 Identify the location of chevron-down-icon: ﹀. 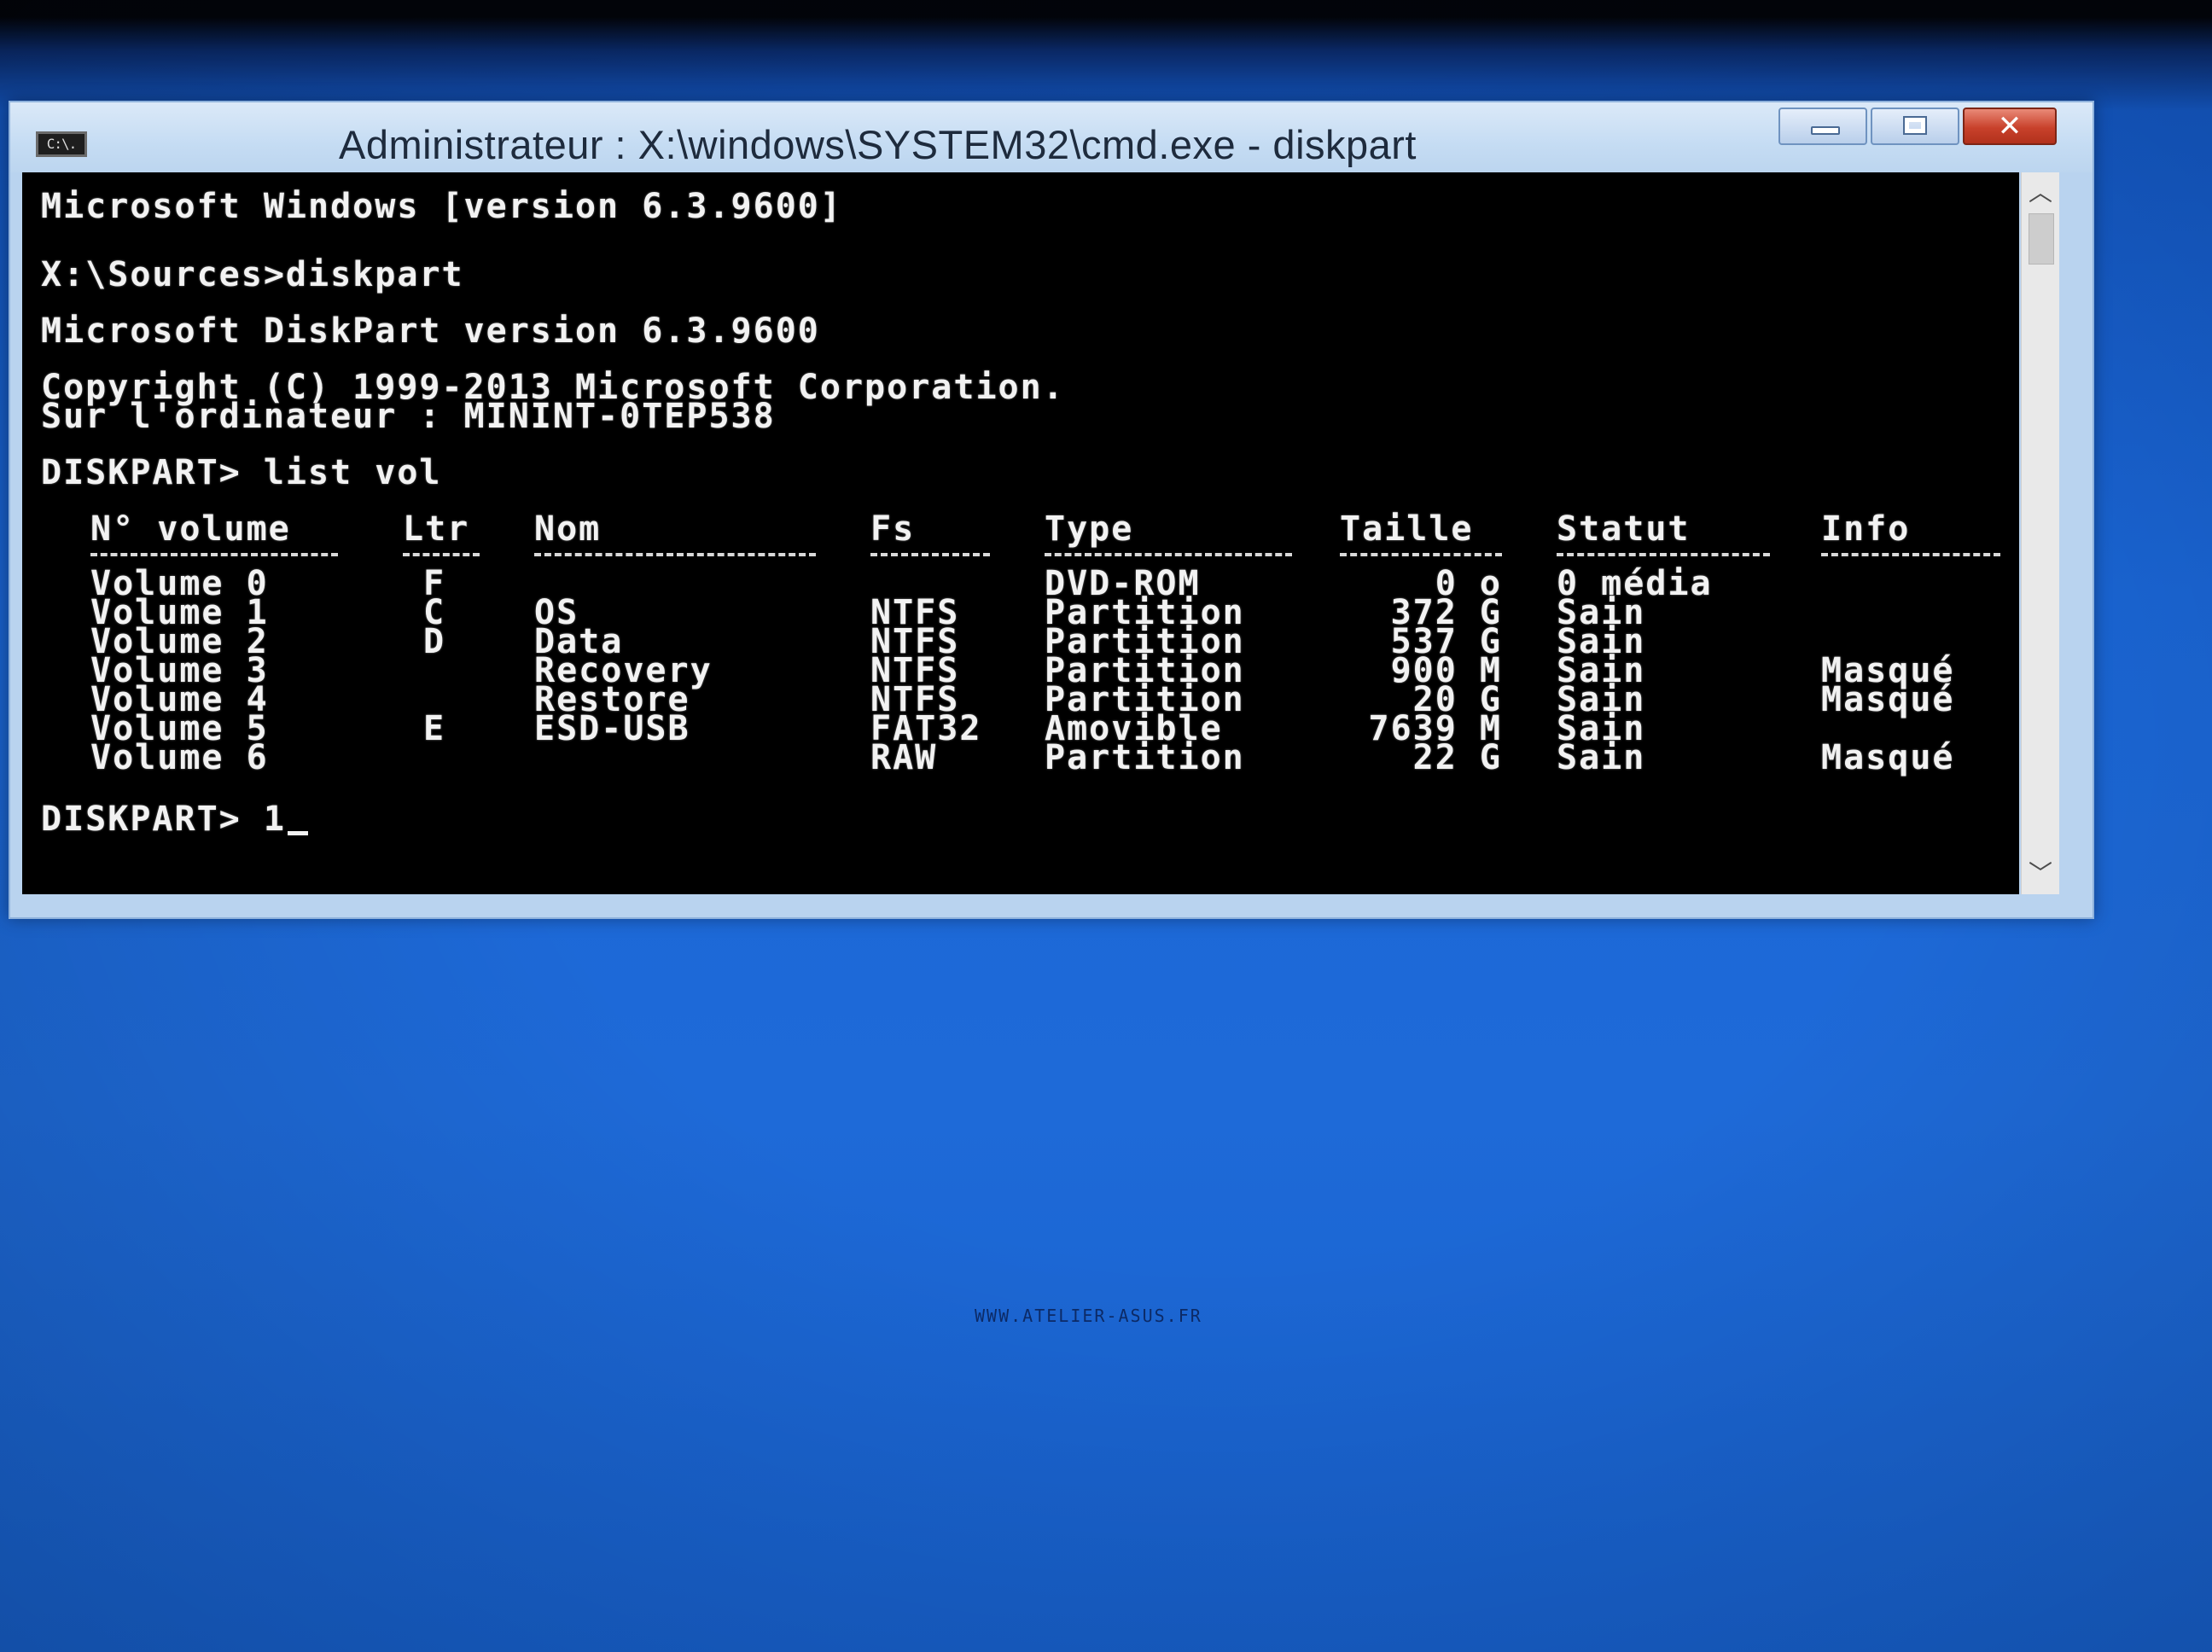
(2040, 874).